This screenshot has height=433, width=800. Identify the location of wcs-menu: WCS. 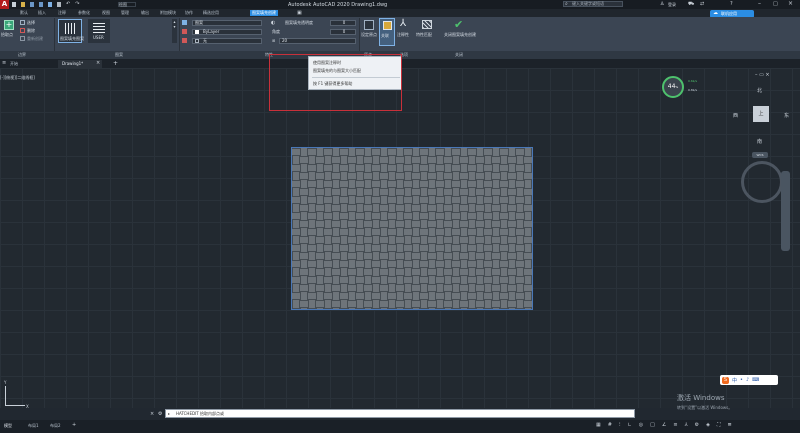
(760, 155).